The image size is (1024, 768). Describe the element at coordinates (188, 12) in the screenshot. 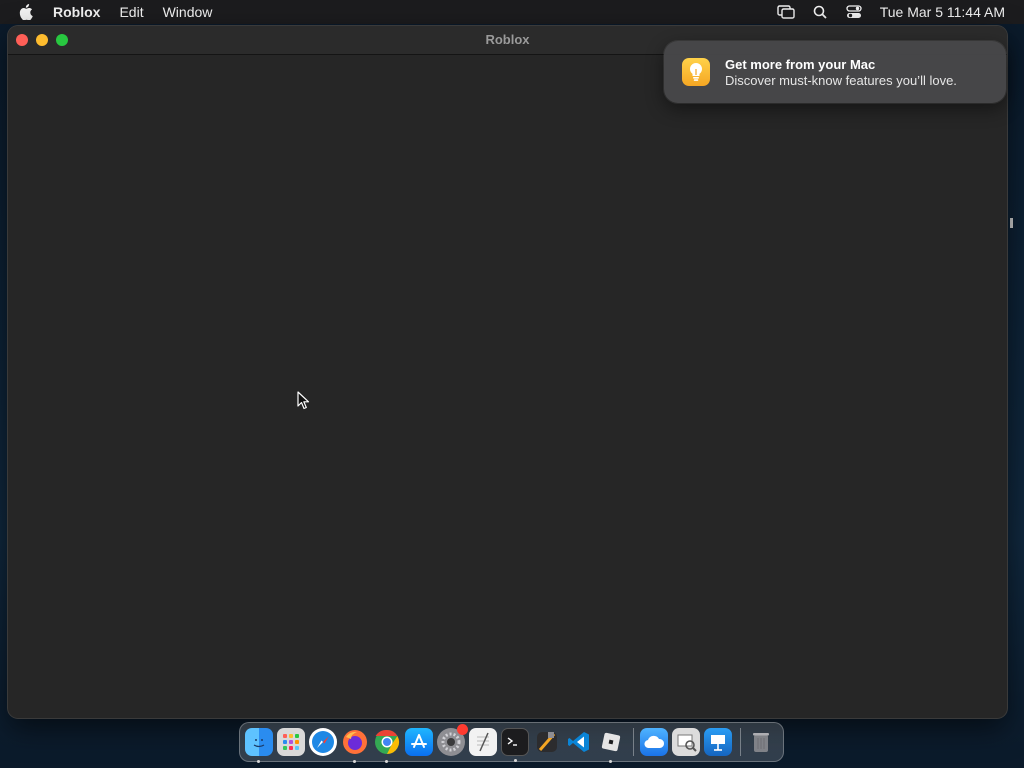

I see `menu-window: Window` at that location.